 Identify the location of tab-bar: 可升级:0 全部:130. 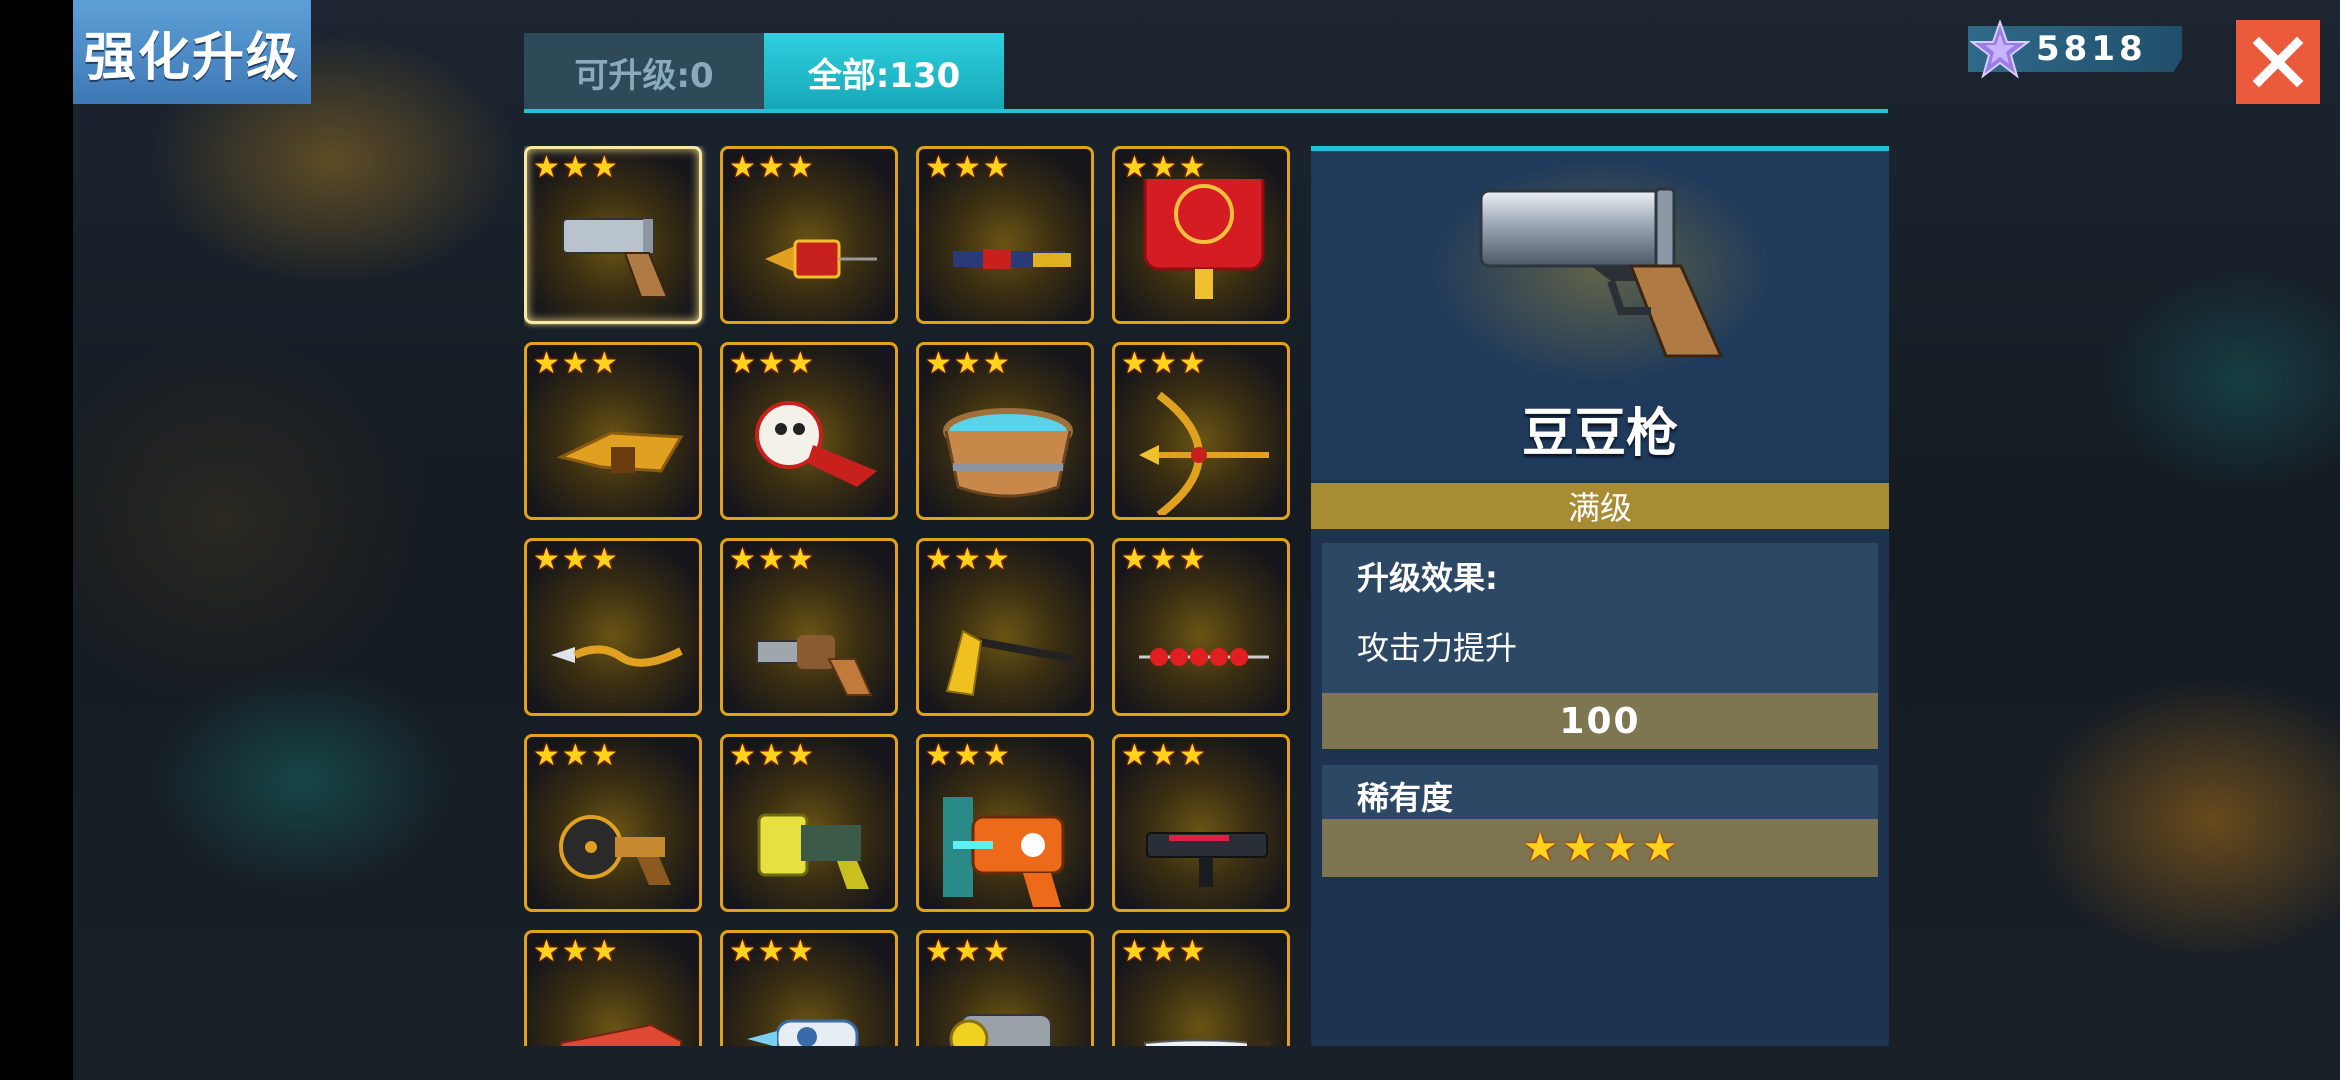
(1206, 74).